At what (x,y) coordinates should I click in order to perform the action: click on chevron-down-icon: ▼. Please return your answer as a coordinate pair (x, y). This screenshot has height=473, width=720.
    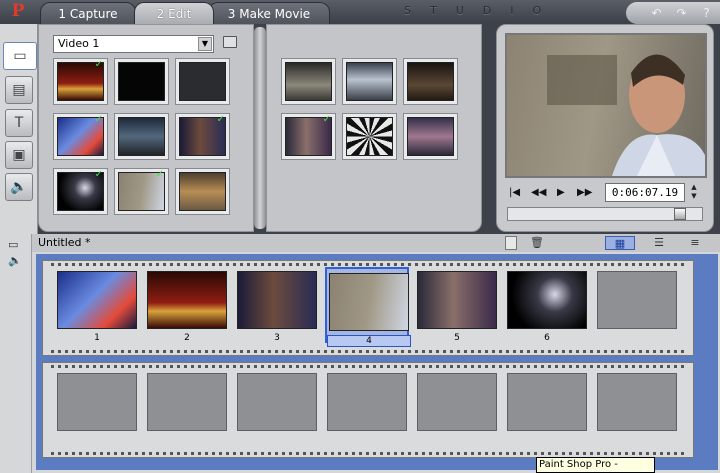
    Looking at the image, I should click on (205, 44).